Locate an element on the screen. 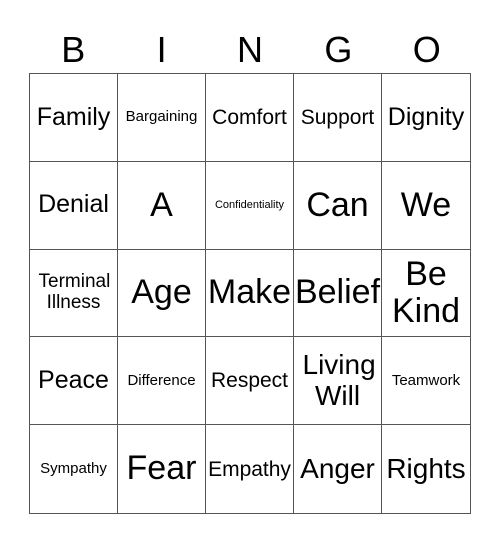 The image size is (500, 544). bingo-cell: Terminal Illness is located at coordinates (74, 293).